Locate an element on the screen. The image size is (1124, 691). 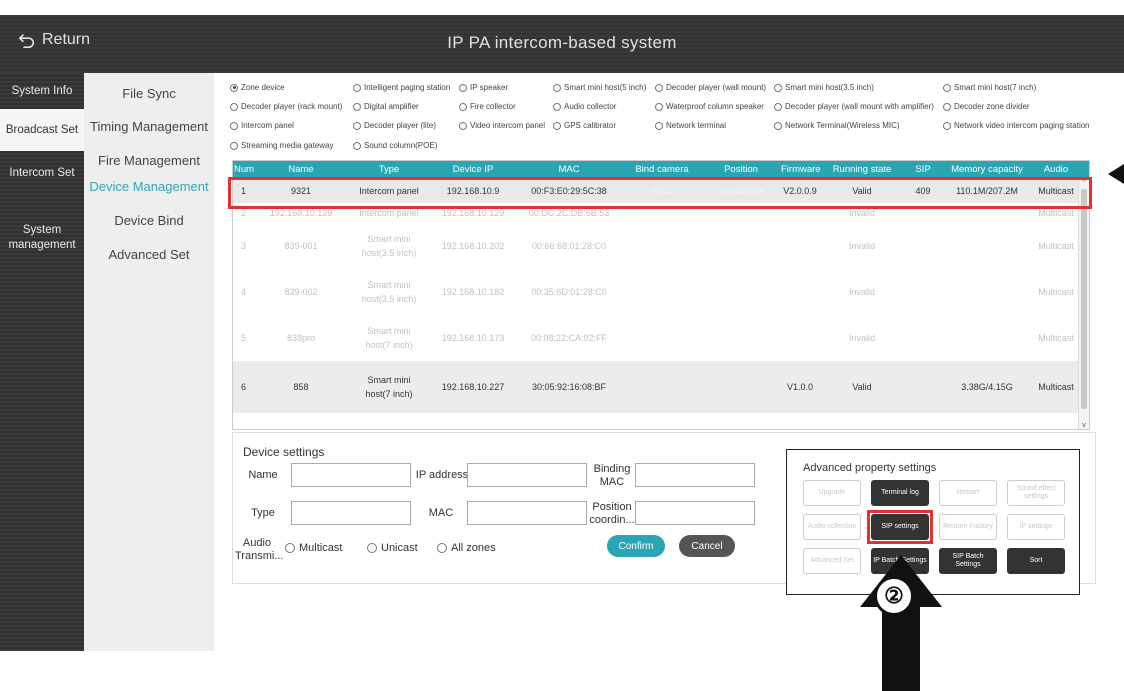
radio-device-type: Decoder player (wall mount) is located at coordinates (710, 87).